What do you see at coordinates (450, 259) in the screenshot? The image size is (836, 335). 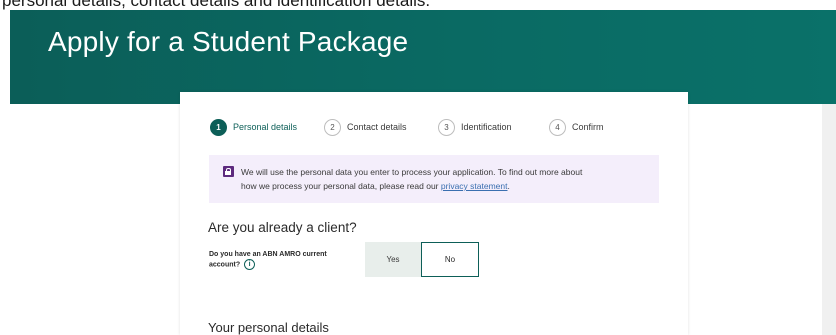 I see `no-button: No` at bounding box center [450, 259].